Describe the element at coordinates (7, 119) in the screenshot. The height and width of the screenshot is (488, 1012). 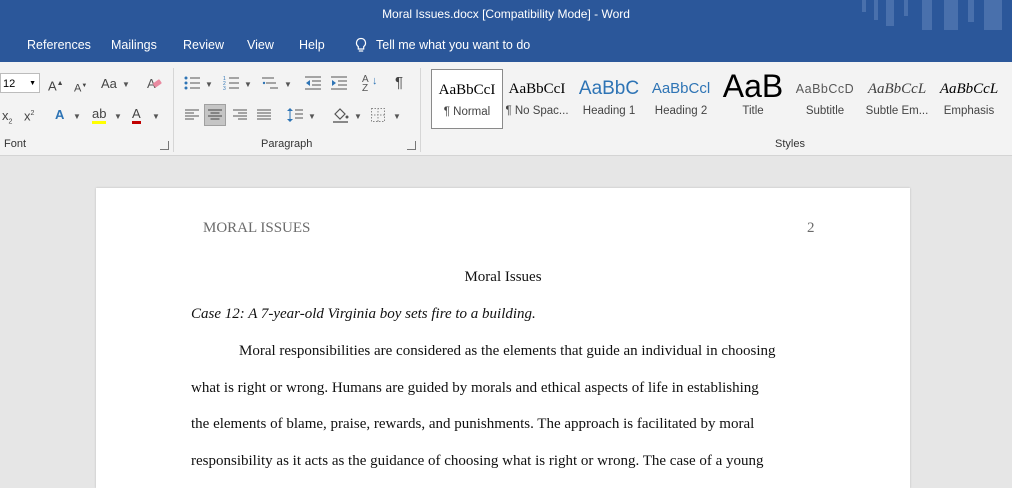
I see `subscript-icon: x2` at that location.